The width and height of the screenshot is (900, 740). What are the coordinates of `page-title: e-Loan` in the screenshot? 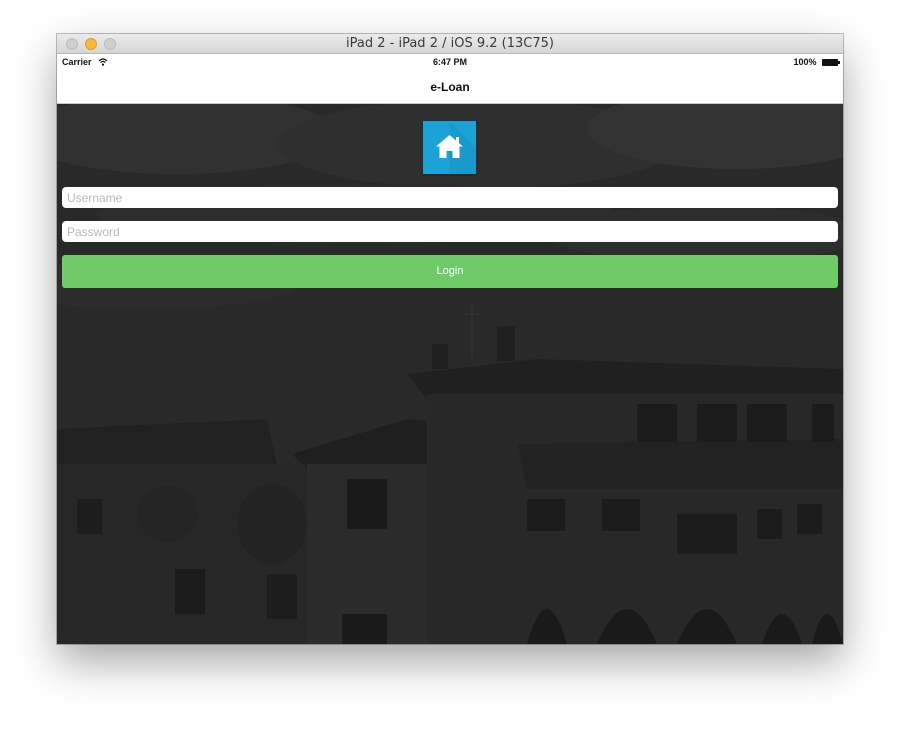 It's located at (450, 87).